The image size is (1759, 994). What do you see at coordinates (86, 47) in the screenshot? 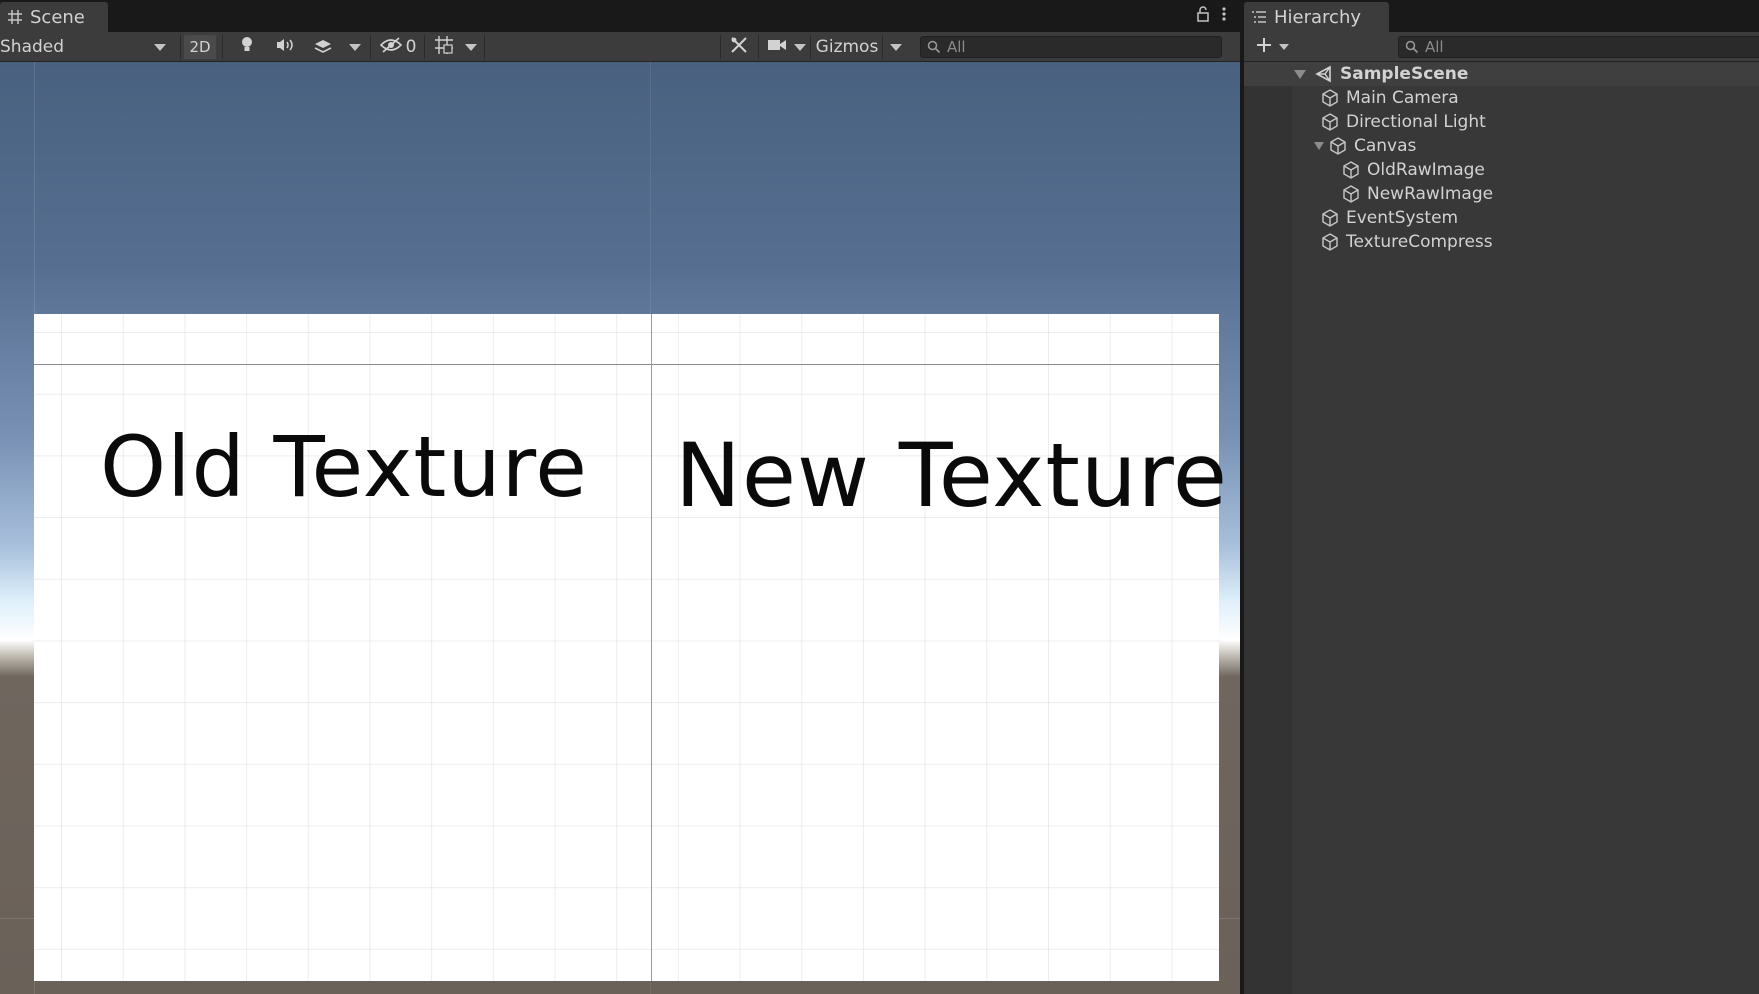
I see `shading-mode-dropdown: Shaded` at bounding box center [86, 47].